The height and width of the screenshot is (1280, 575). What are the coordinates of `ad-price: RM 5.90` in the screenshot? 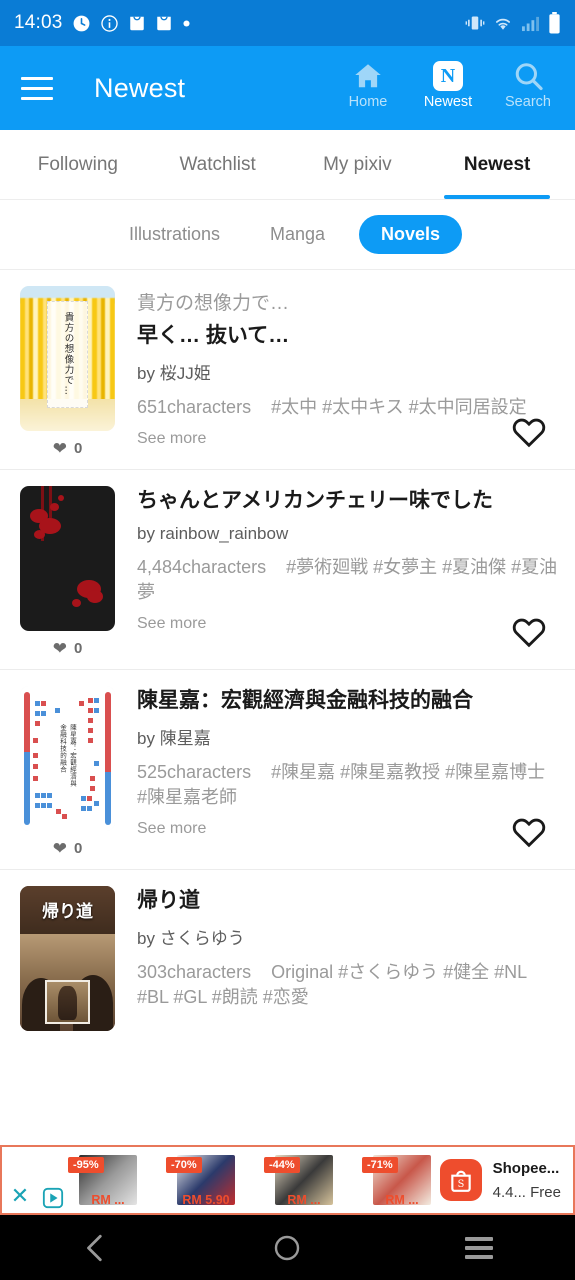 It's located at (206, 1200).